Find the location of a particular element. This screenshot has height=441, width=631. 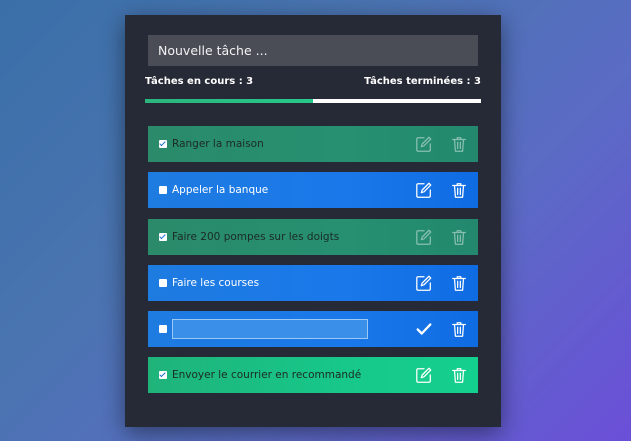

todo-item: Ranger la maison is located at coordinates (313, 144).